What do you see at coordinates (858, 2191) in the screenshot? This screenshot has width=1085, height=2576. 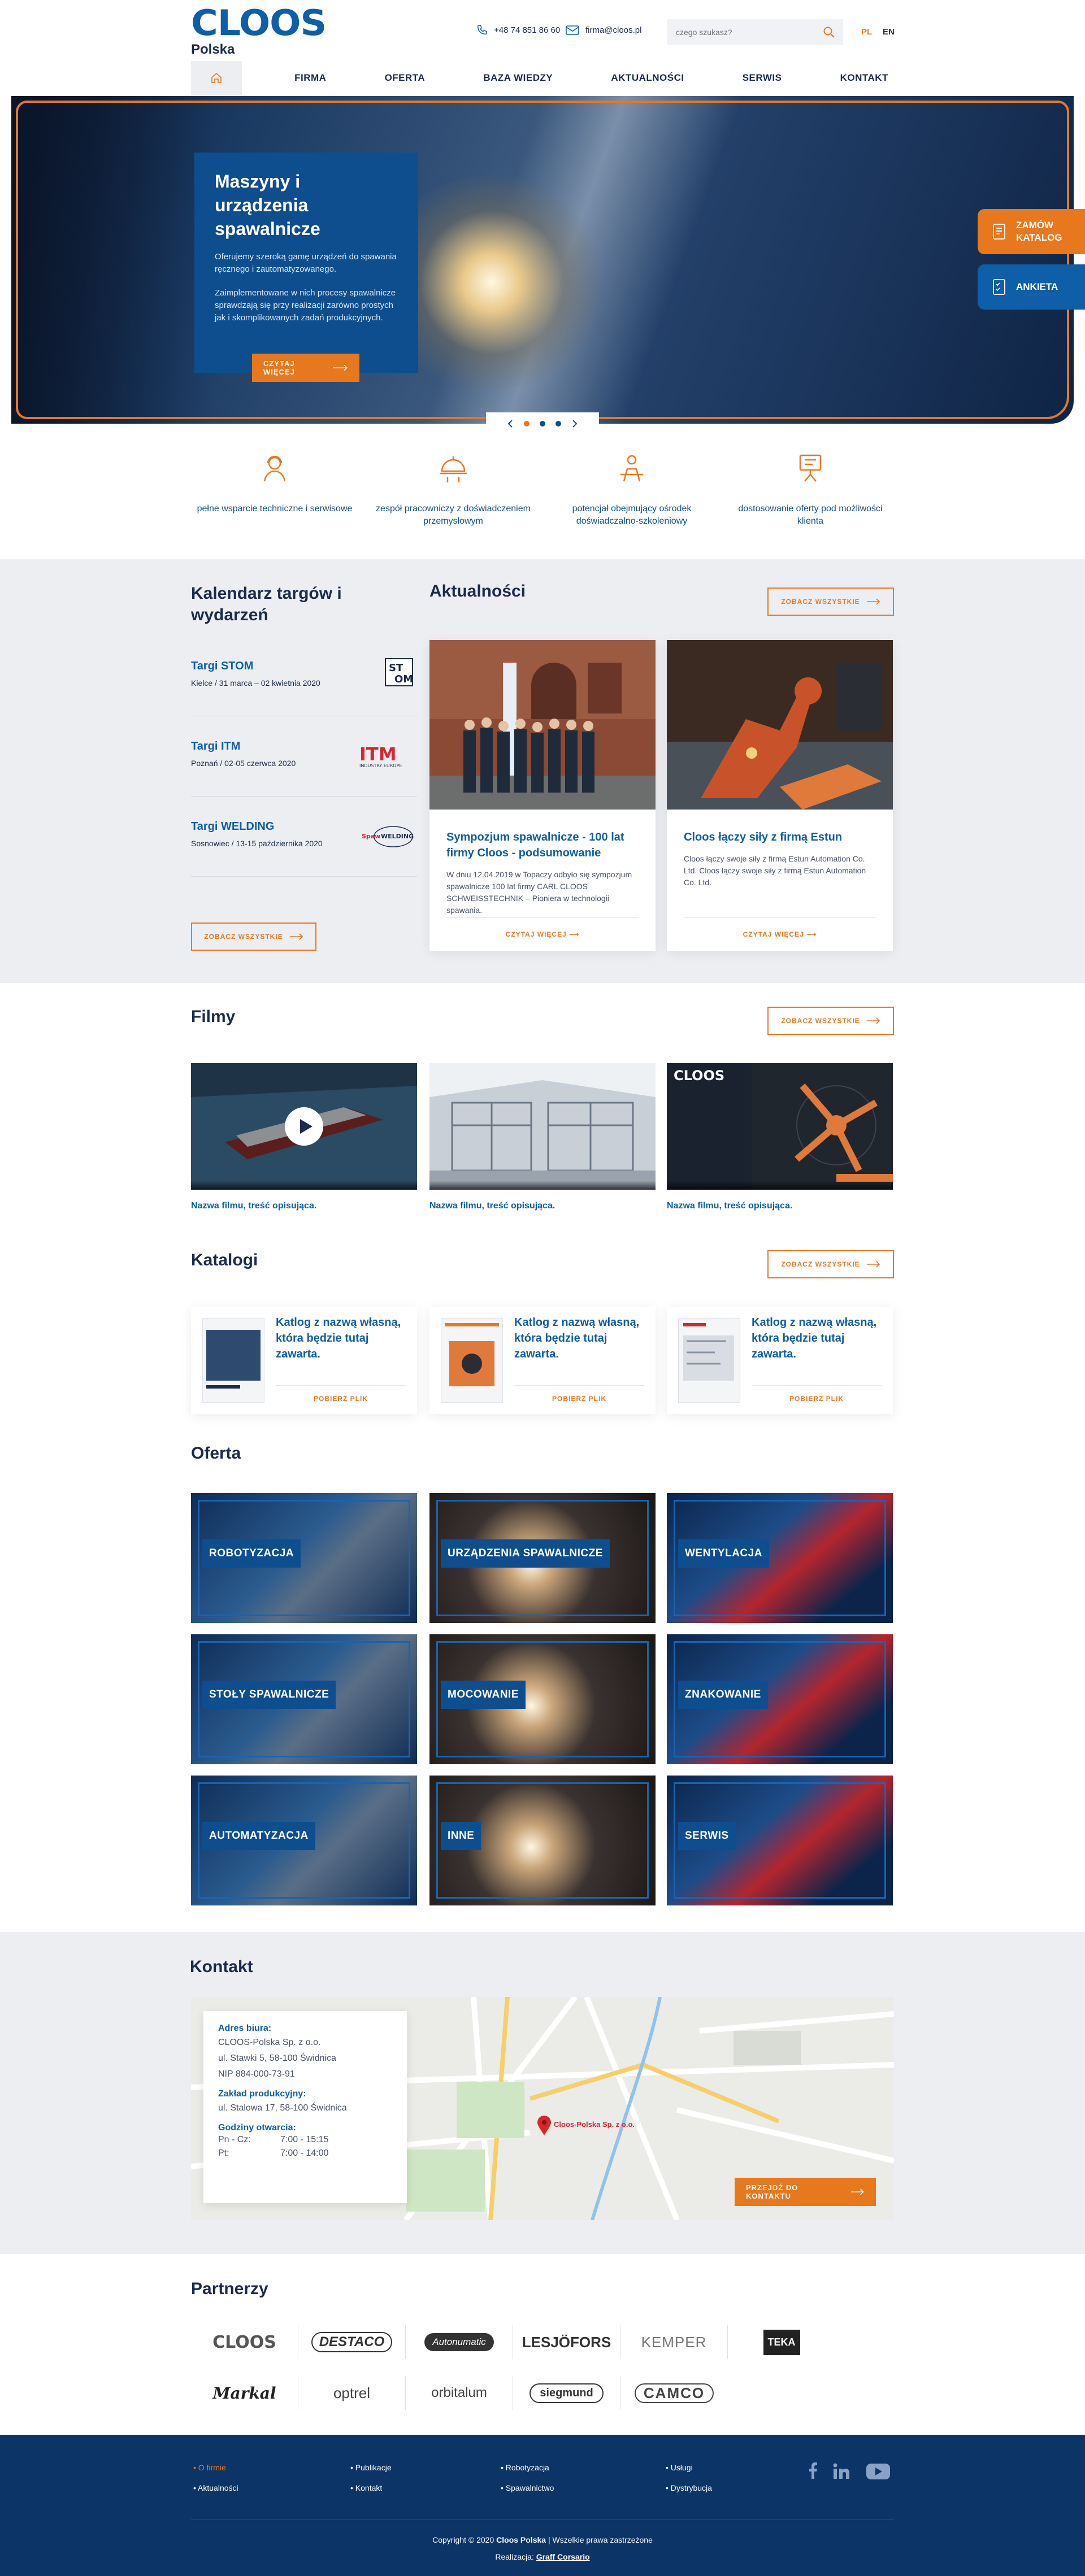 I see `arrow-right-icon` at bounding box center [858, 2191].